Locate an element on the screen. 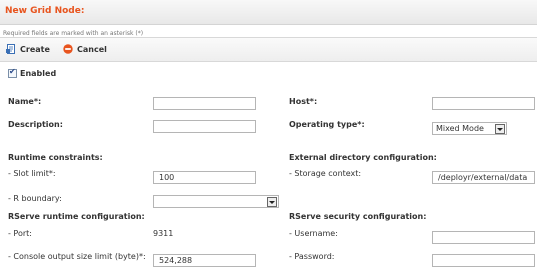 The width and height of the screenshot is (537, 272). slot-limit-label: - Slot limit*: is located at coordinates (32, 173).